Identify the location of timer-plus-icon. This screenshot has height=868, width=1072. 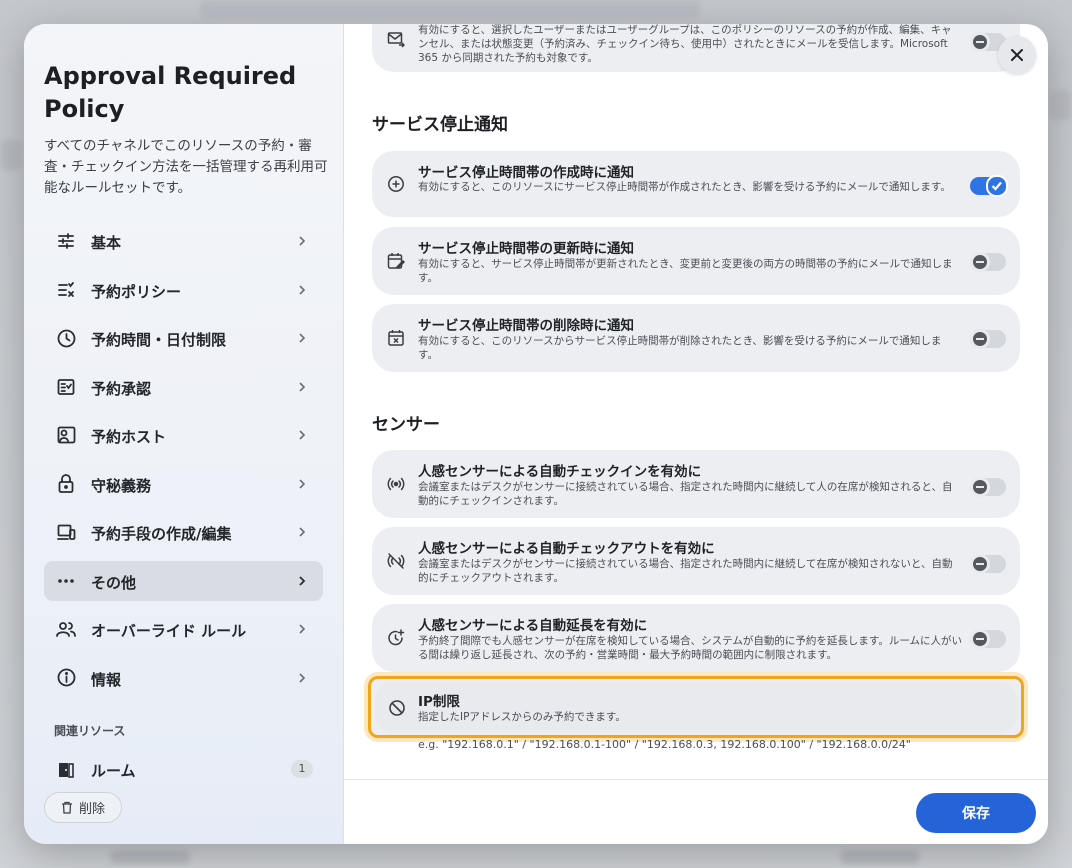
(396, 637).